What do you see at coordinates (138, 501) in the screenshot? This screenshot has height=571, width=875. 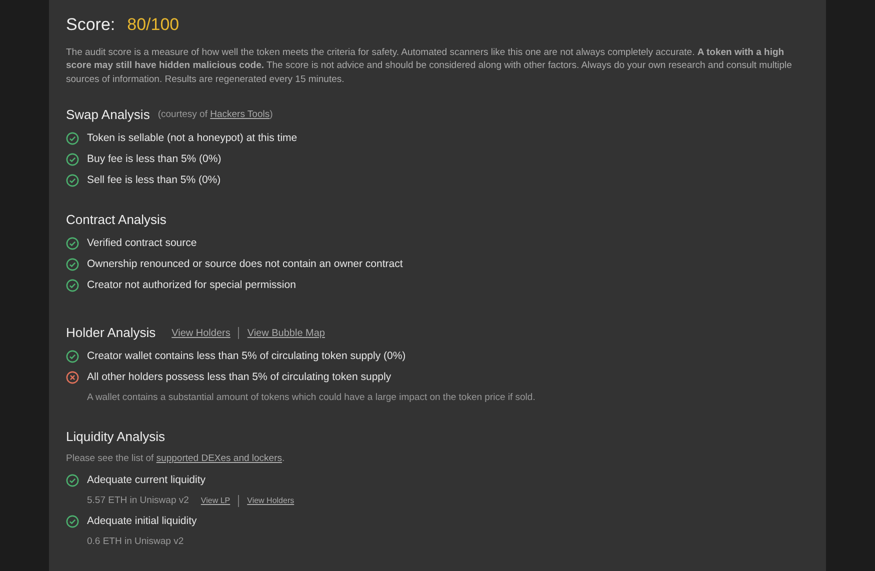 I see `detail-text: 5.57 ETH in Uniswap v2` at bounding box center [138, 501].